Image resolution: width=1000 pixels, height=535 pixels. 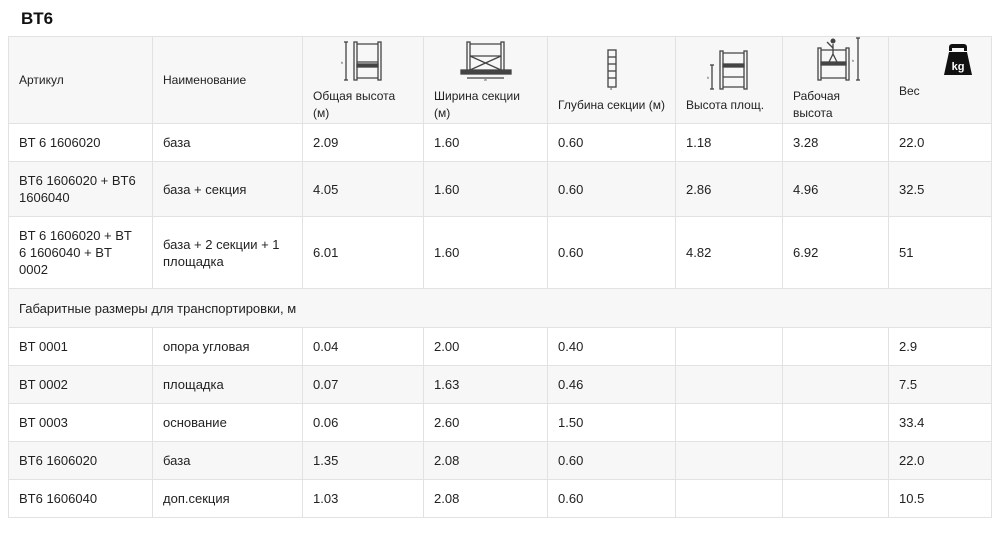 What do you see at coordinates (363, 58) in the screenshot?
I see `total-height-icon: h` at bounding box center [363, 58].